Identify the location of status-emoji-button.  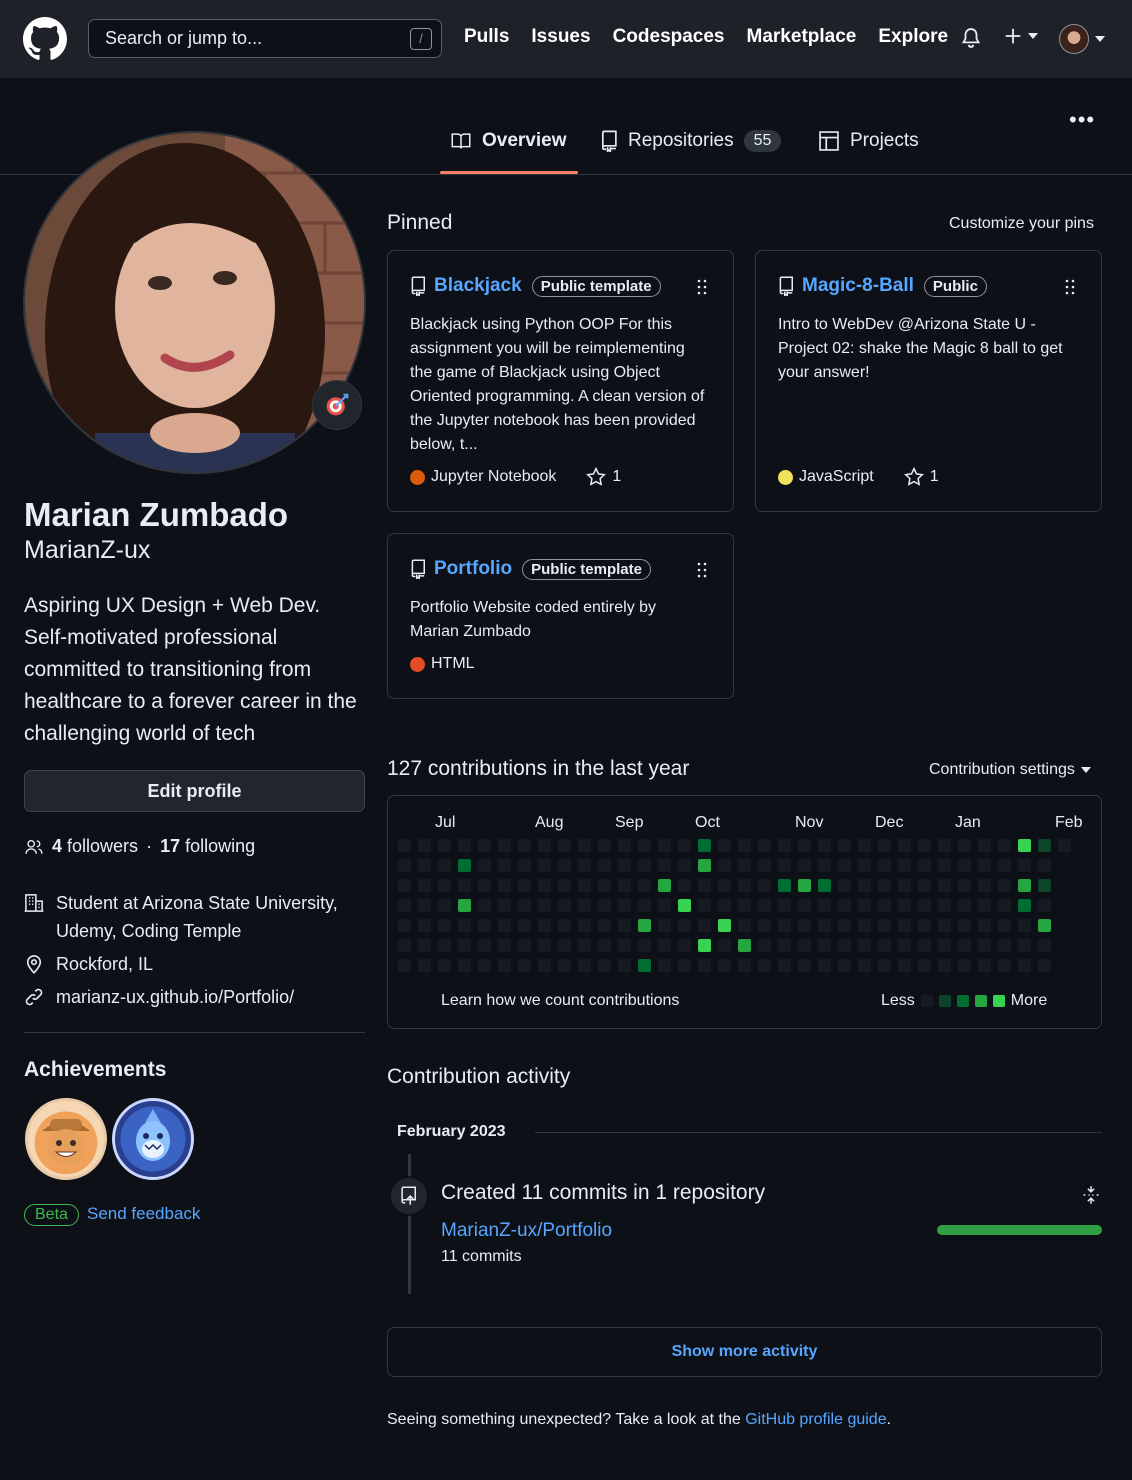
(337, 405).